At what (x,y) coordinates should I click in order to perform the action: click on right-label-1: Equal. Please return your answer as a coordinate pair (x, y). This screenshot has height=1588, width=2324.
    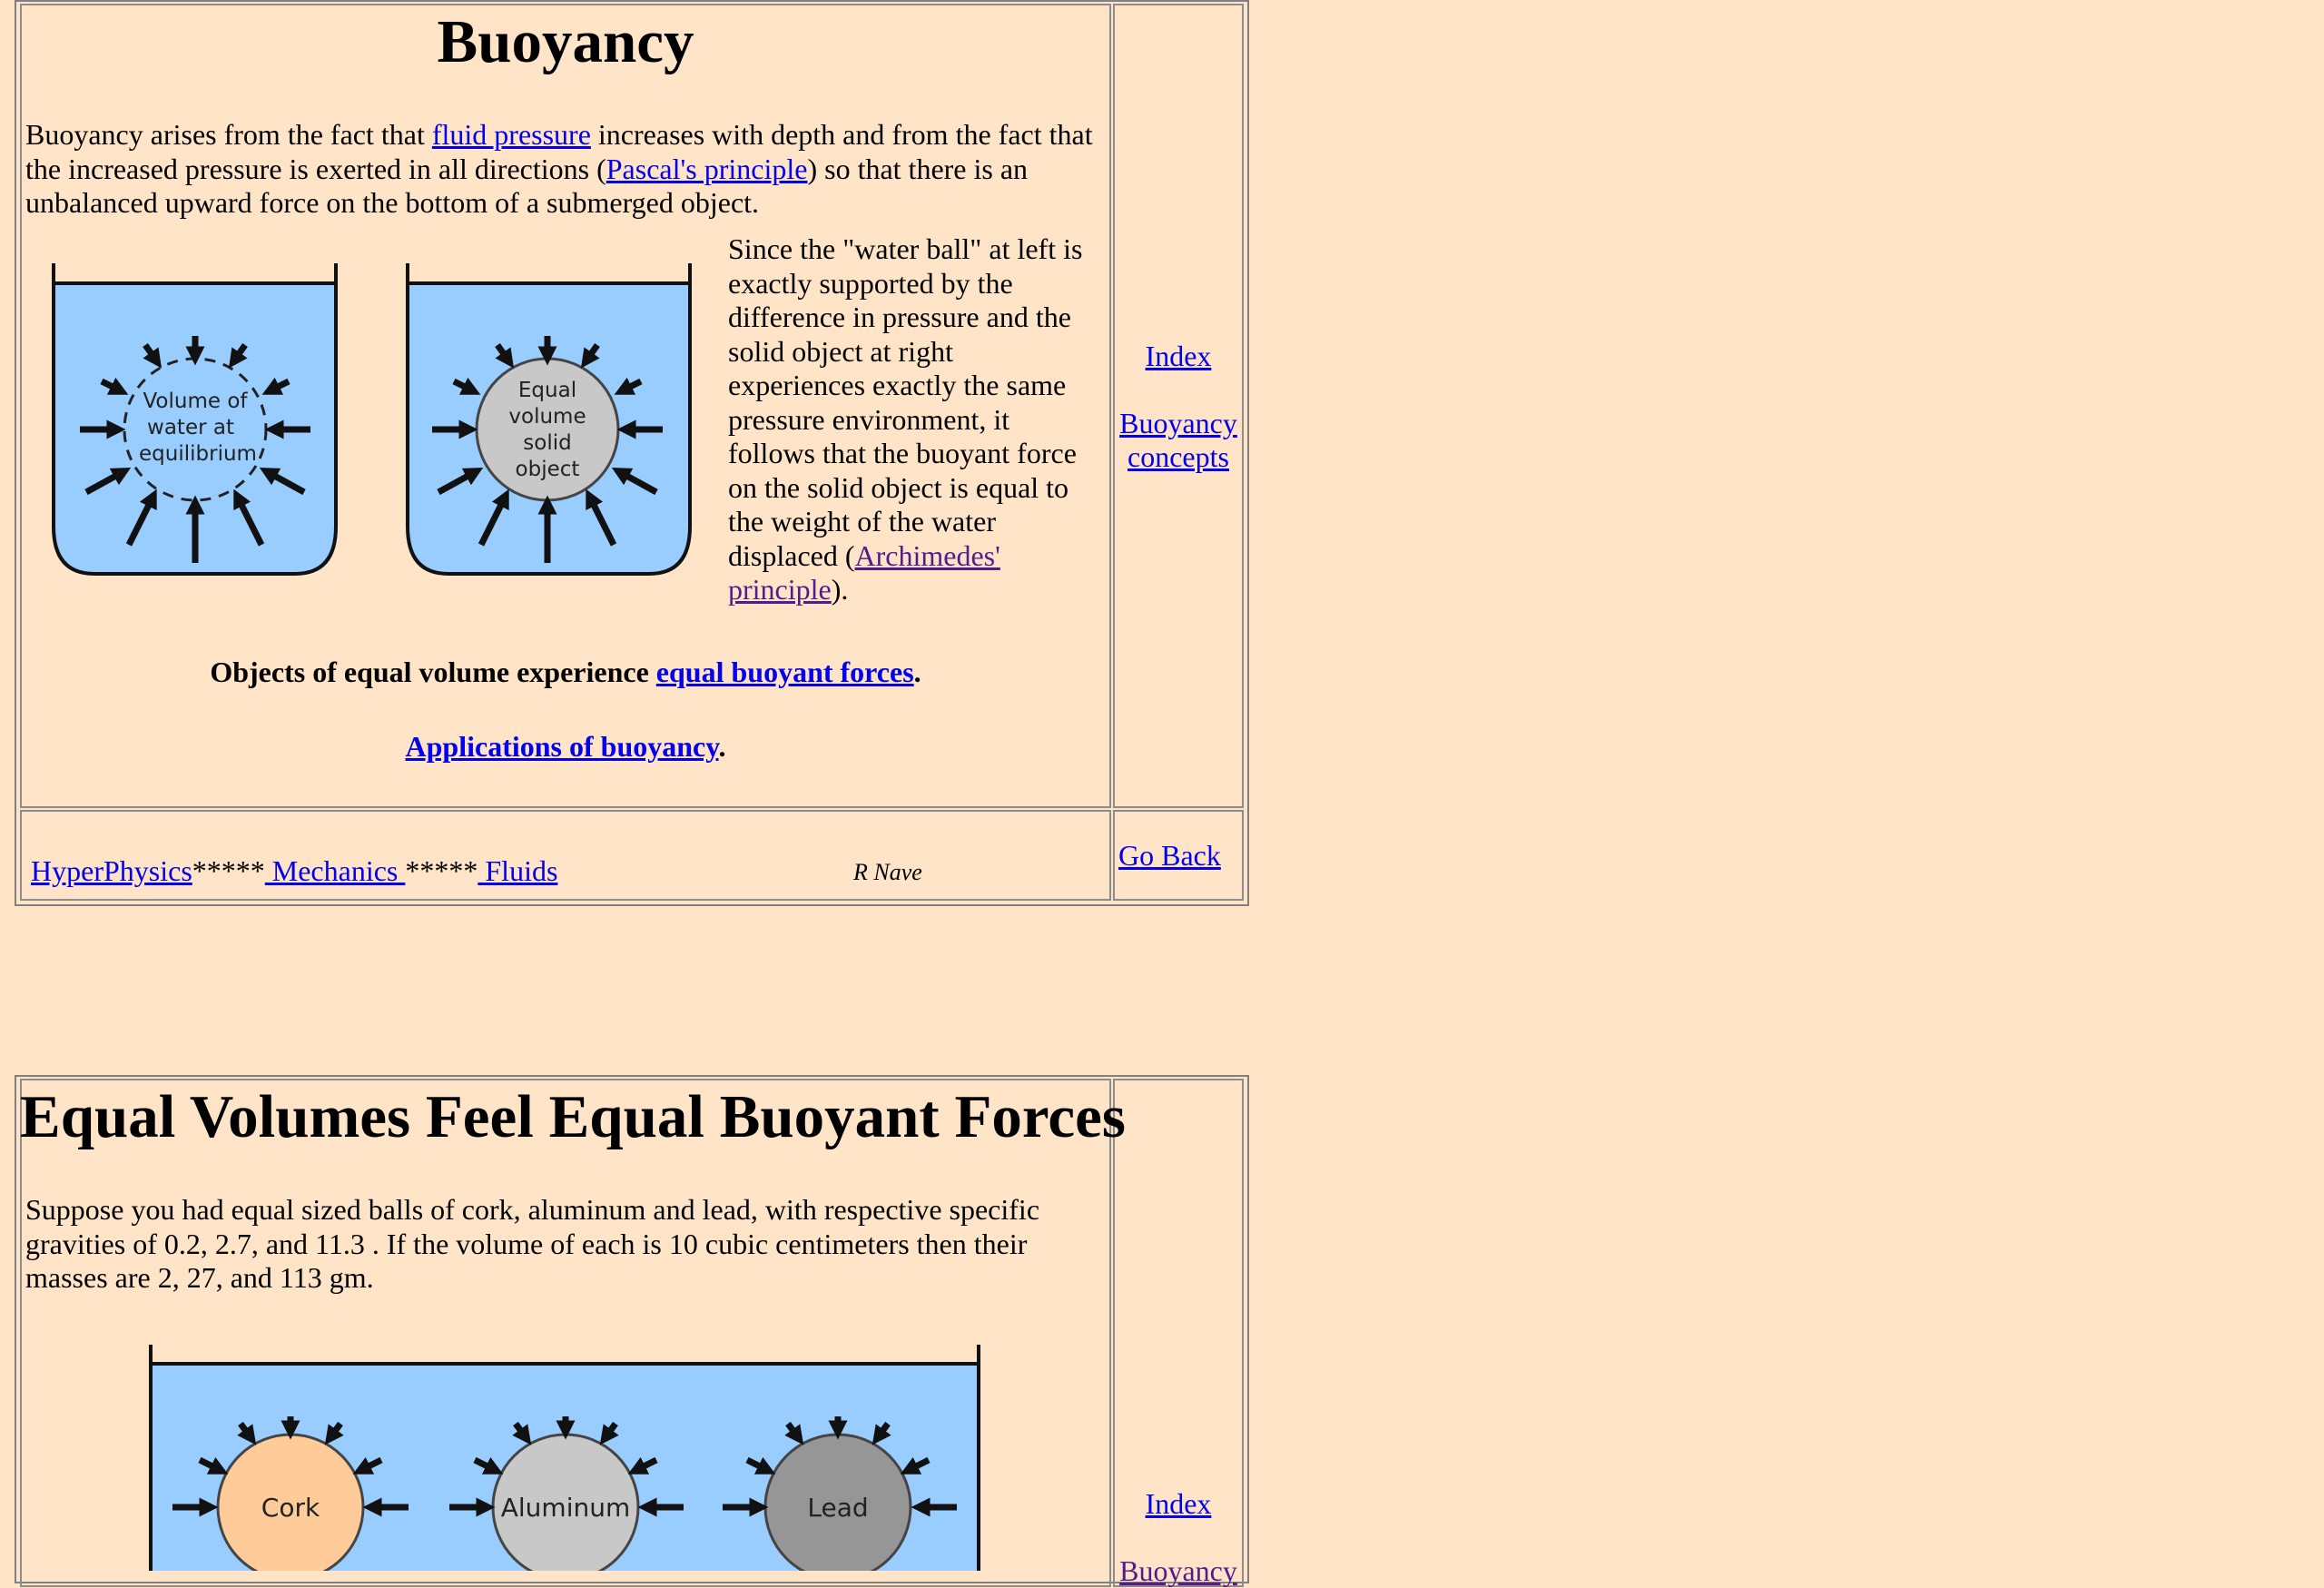
    Looking at the image, I should click on (547, 390).